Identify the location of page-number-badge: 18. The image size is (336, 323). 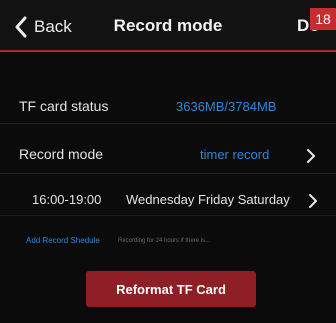
(323, 19).